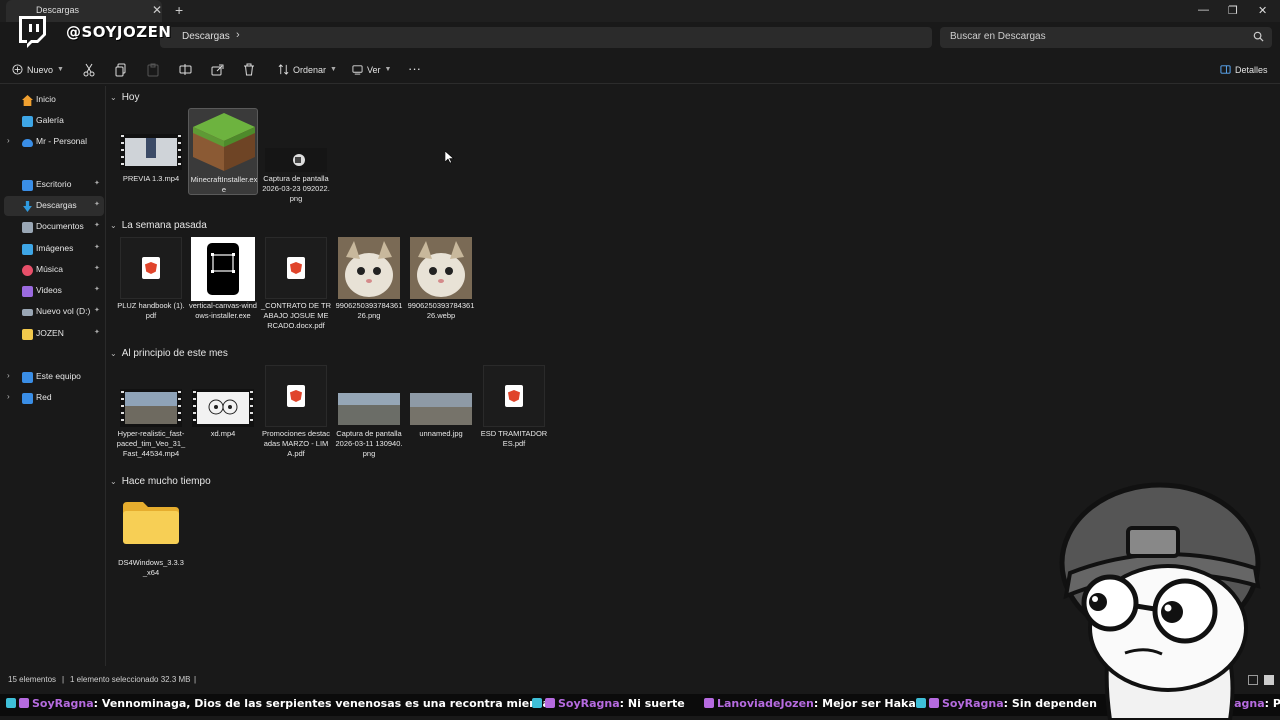  Describe the element at coordinates (441, 408) in the screenshot. I see `file-item: unnamed.jpg` at that location.